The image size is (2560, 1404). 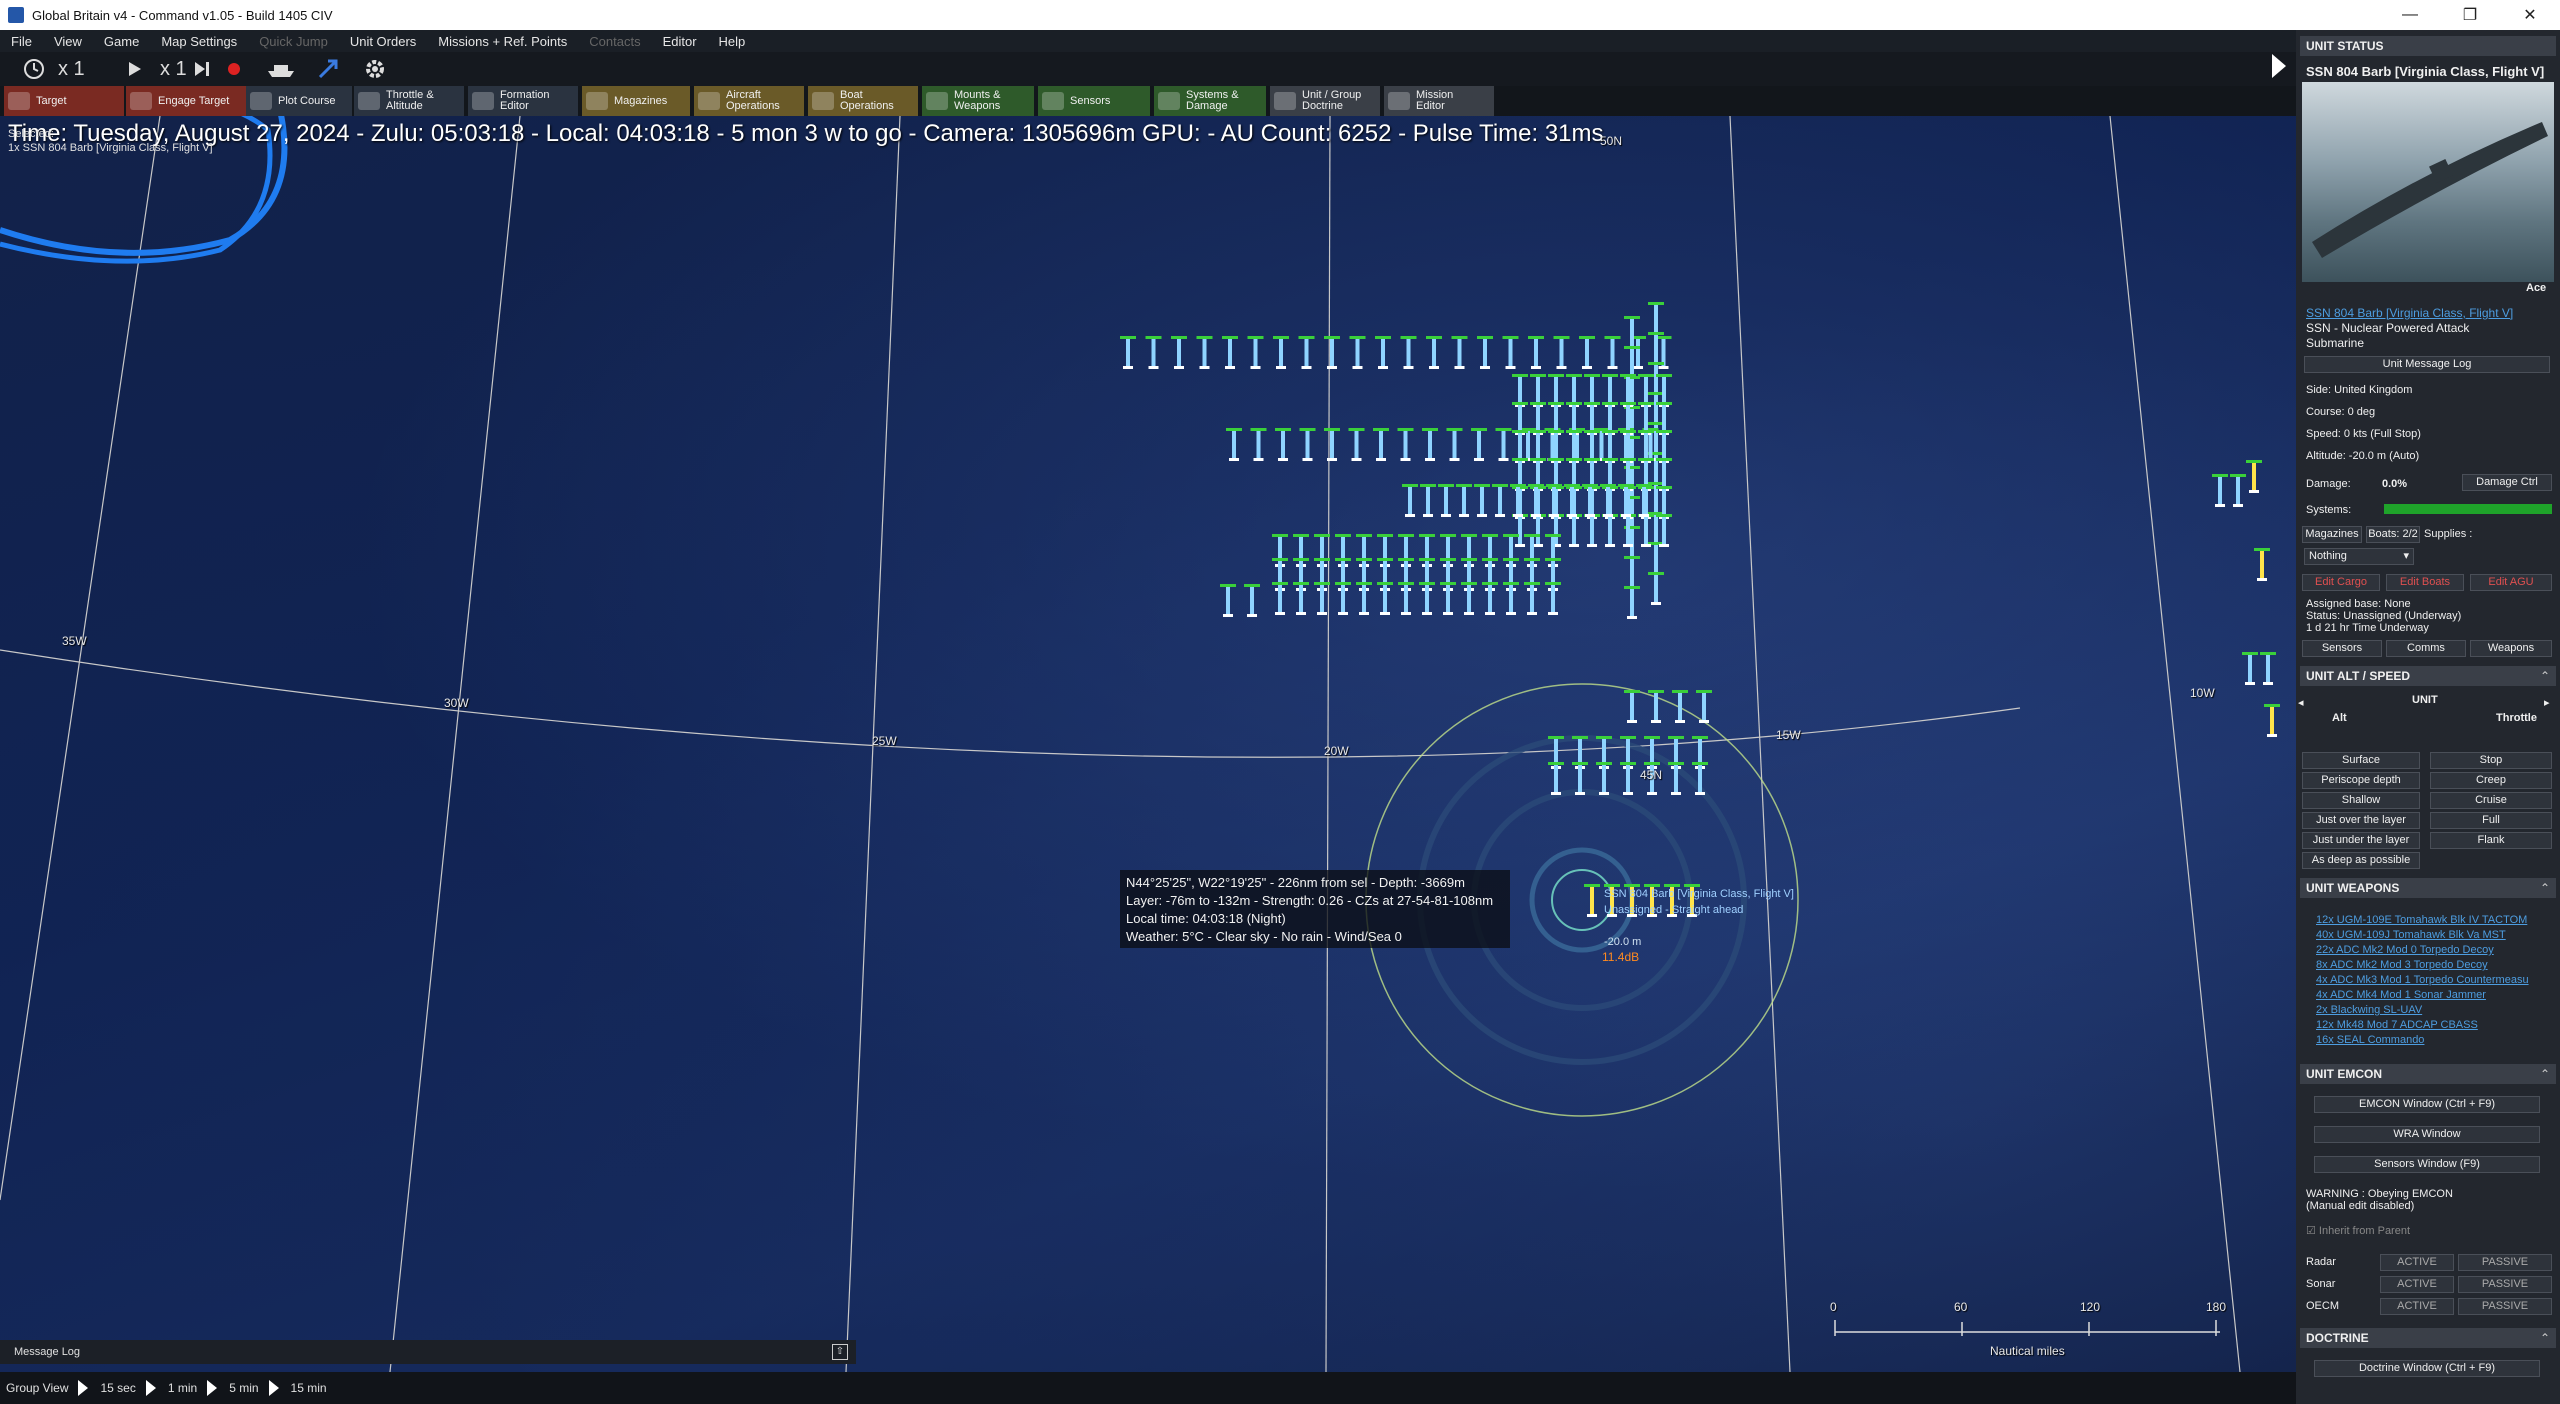 I want to click on menu-view: View, so click(x=68, y=41).